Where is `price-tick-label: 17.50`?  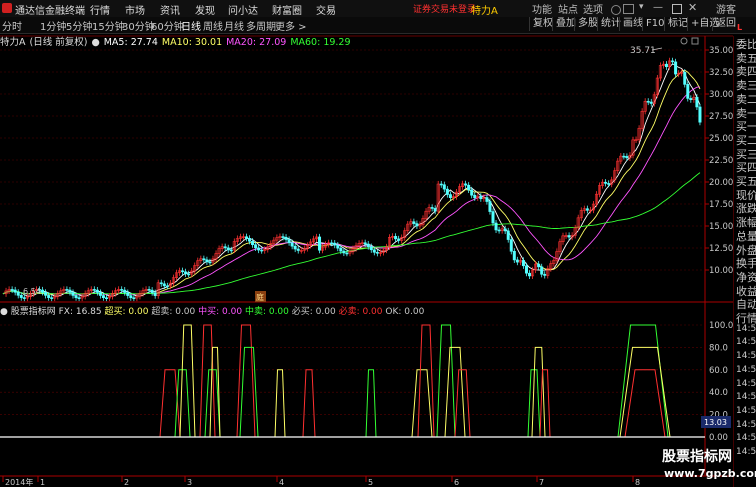
price-tick-label: 17.50 is located at coordinates (721, 205).